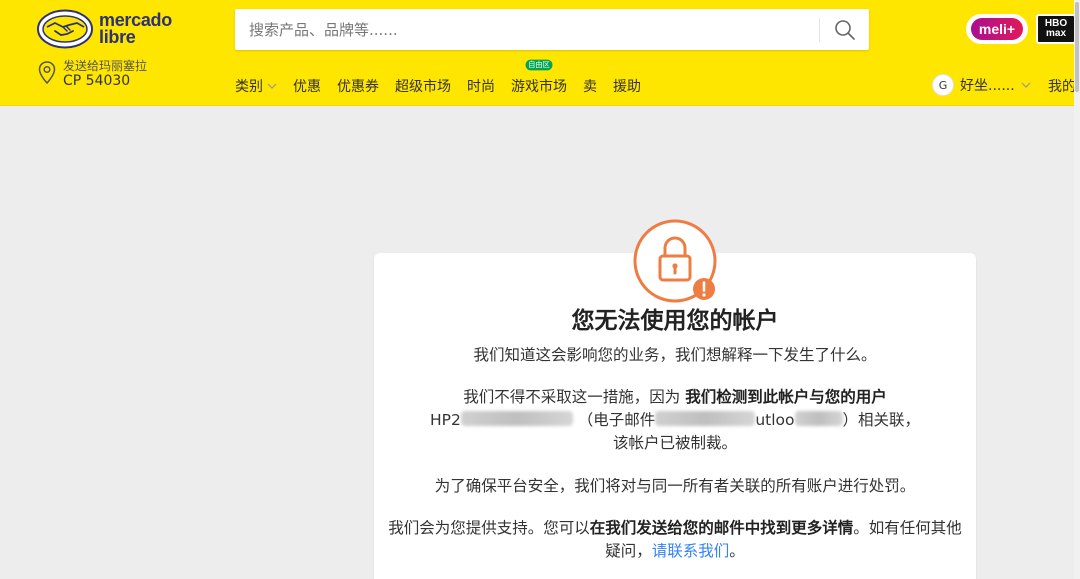  What do you see at coordinates (675, 486) in the screenshot?
I see `security-text: 为了确保平台安全，我们将对与同一所有者关联的所有账户进行处罚。` at bounding box center [675, 486].